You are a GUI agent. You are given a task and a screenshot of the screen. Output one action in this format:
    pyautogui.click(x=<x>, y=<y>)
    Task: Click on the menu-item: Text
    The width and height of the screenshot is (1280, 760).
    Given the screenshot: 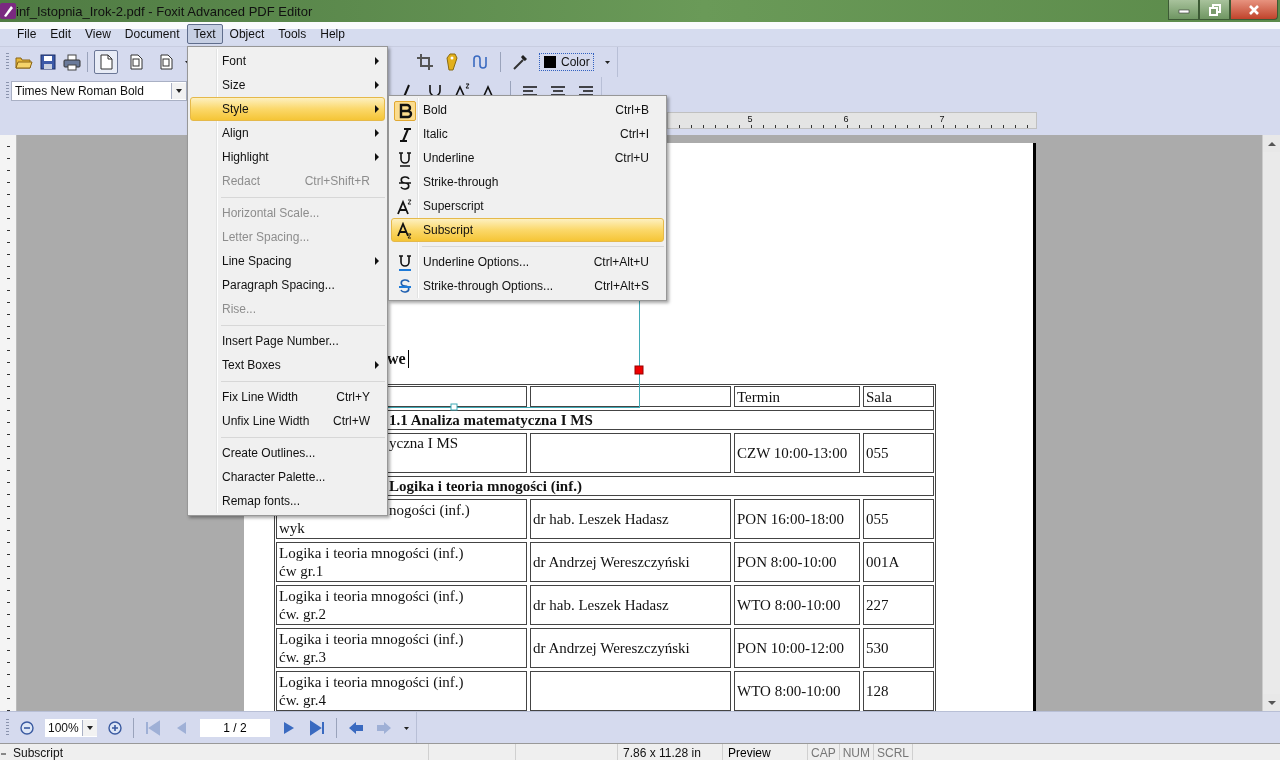 What is the action you would take?
    pyautogui.click(x=204, y=34)
    